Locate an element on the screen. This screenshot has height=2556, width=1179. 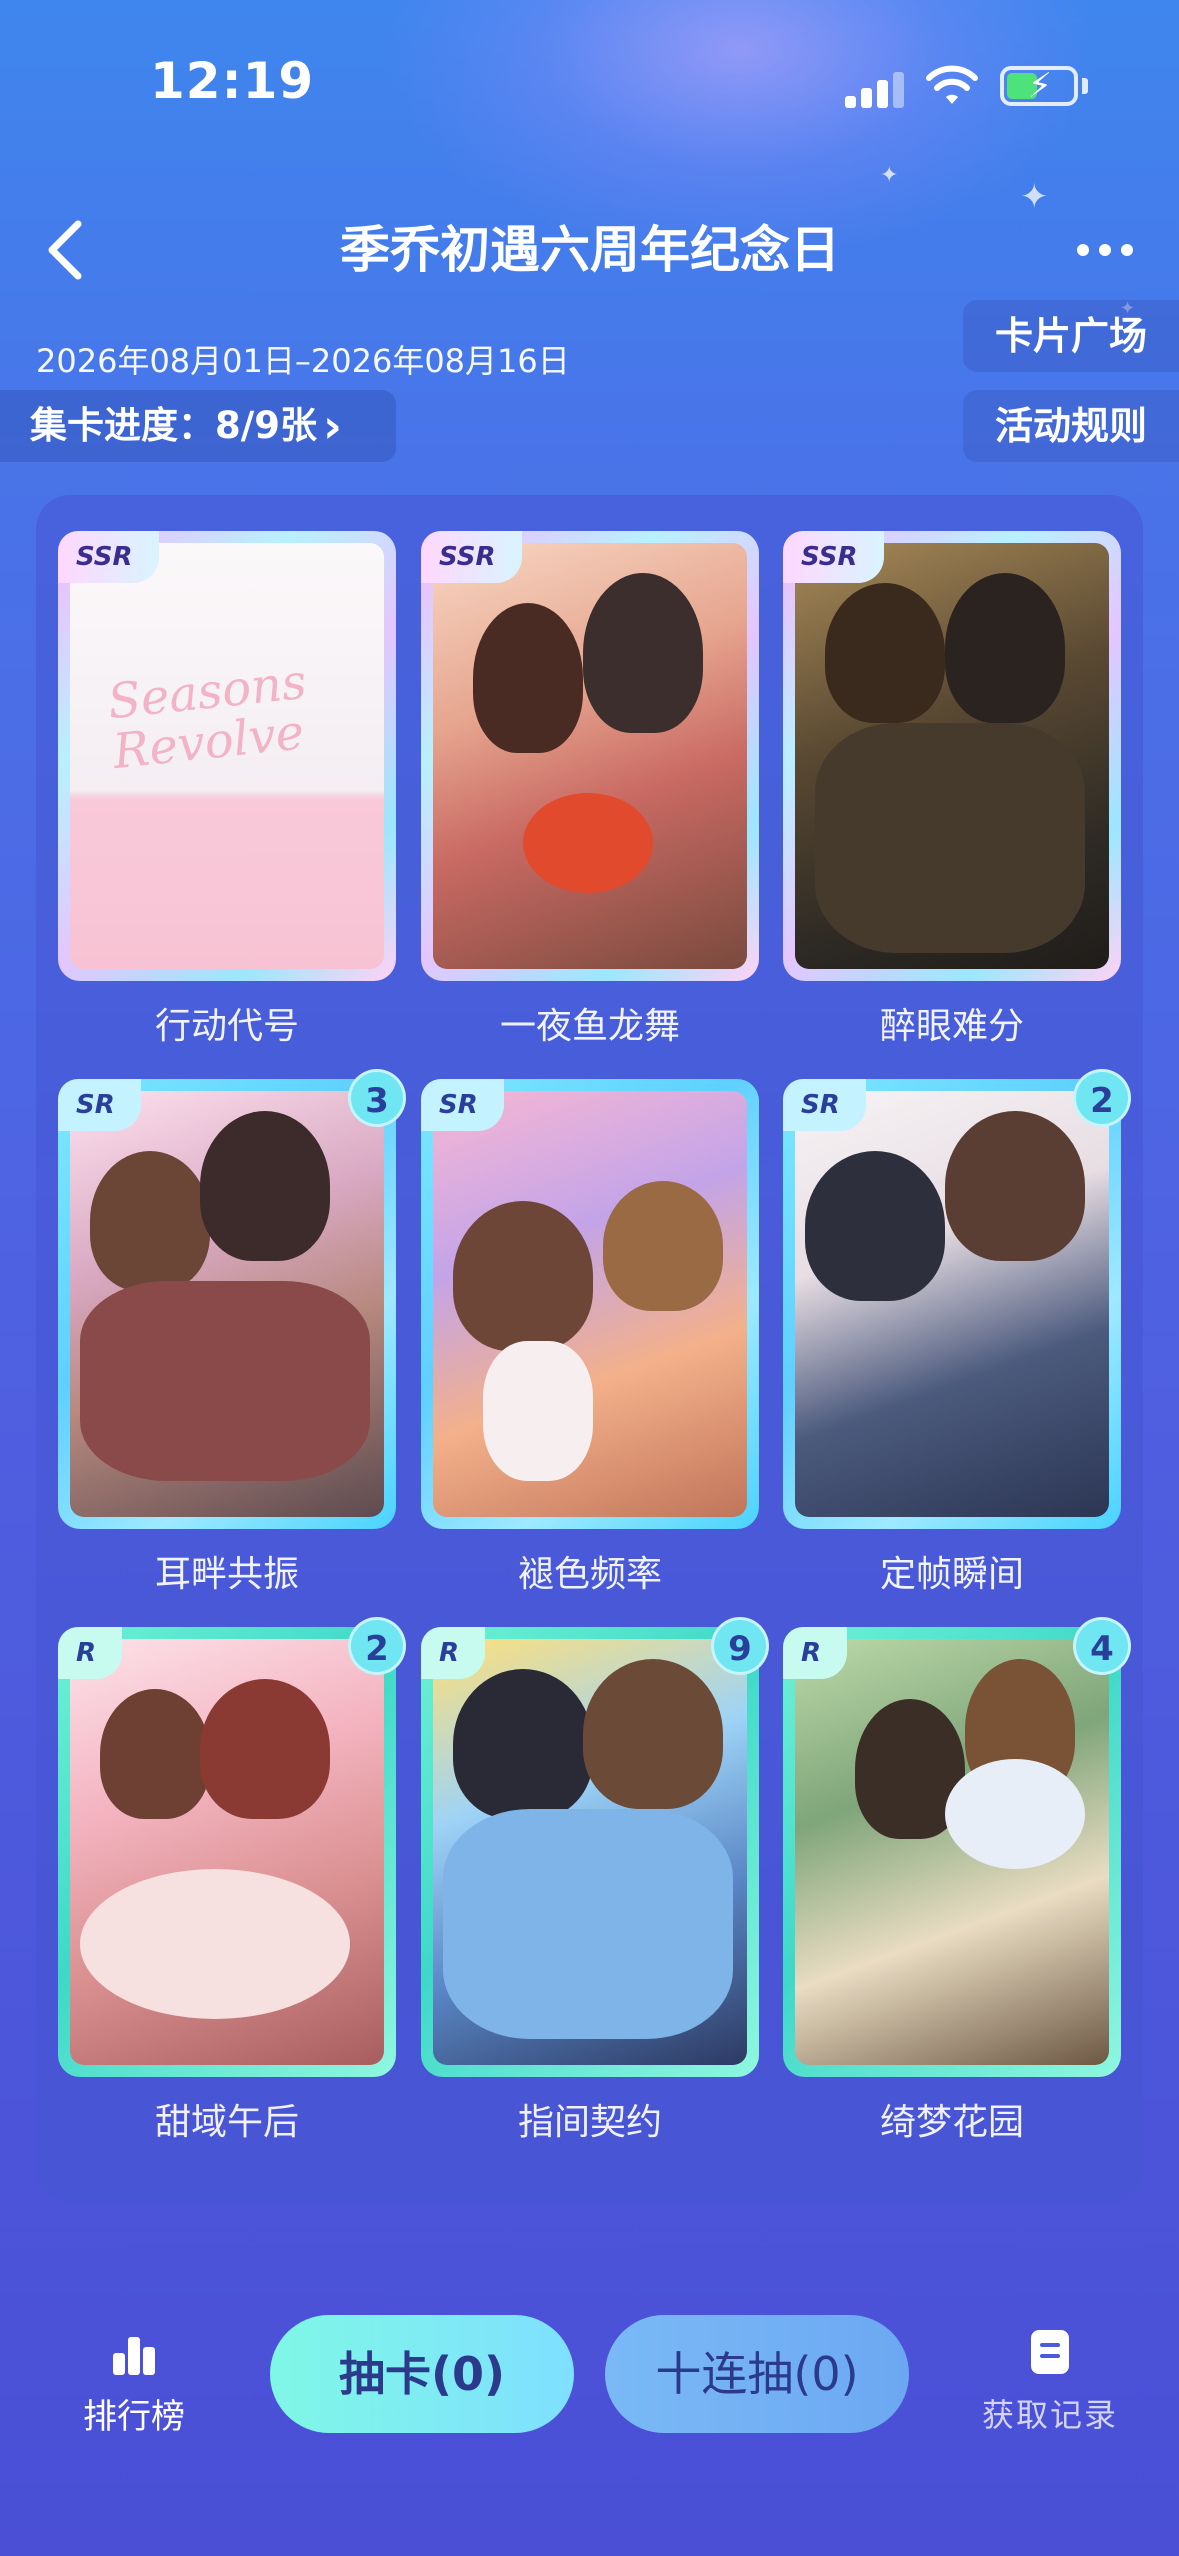
battery-tip is located at coordinates (1085, 86).